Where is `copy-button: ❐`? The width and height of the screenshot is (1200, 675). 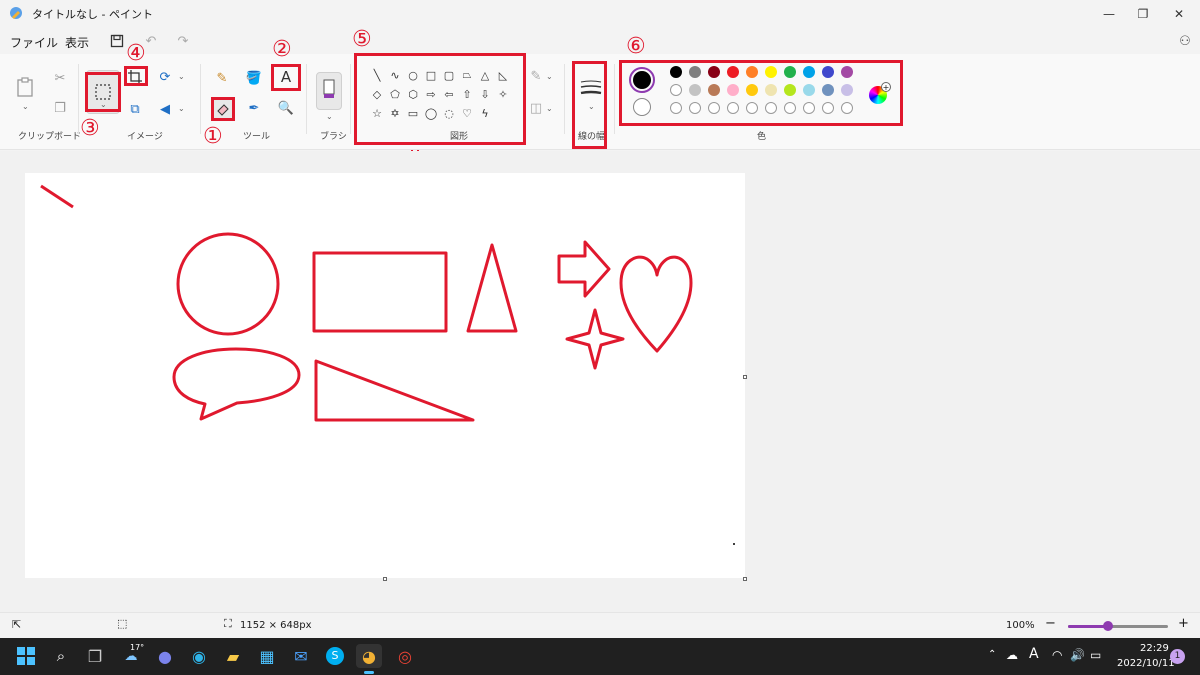 copy-button: ❐ is located at coordinates (60, 108).